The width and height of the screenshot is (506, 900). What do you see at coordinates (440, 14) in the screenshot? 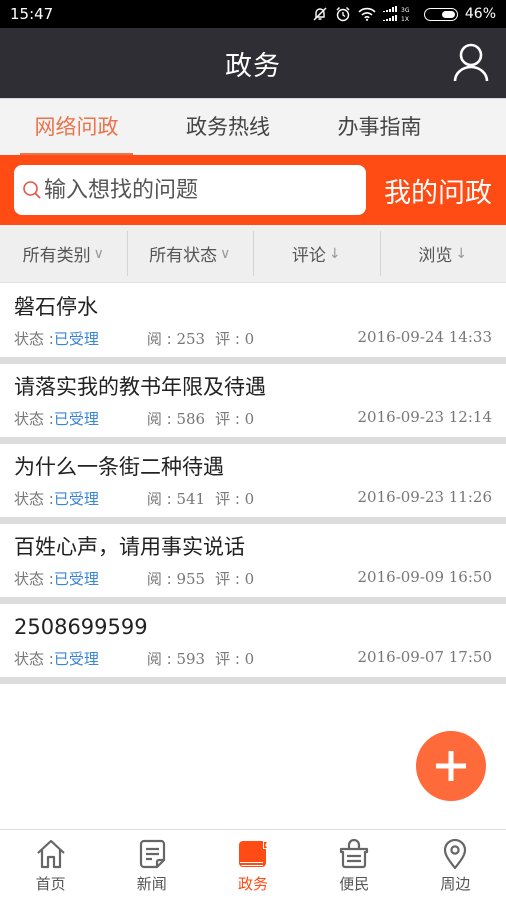
I see `battery-icon` at bounding box center [440, 14].